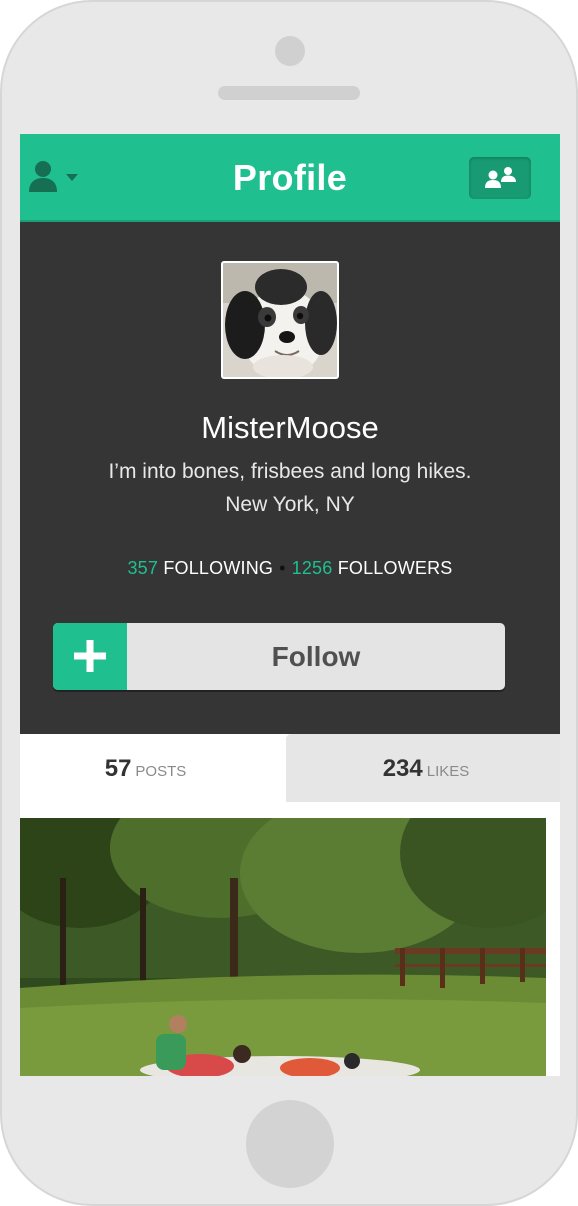 The image size is (578, 1206). I want to click on likes-label: LIKES, so click(448, 771).